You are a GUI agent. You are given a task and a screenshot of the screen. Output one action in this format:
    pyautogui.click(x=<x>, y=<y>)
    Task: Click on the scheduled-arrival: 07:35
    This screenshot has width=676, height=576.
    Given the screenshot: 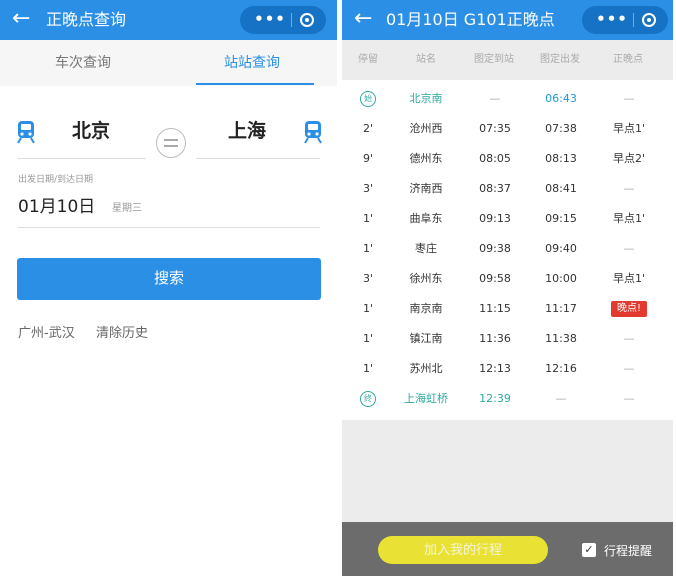 What is the action you would take?
    pyautogui.click(x=495, y=128)
    